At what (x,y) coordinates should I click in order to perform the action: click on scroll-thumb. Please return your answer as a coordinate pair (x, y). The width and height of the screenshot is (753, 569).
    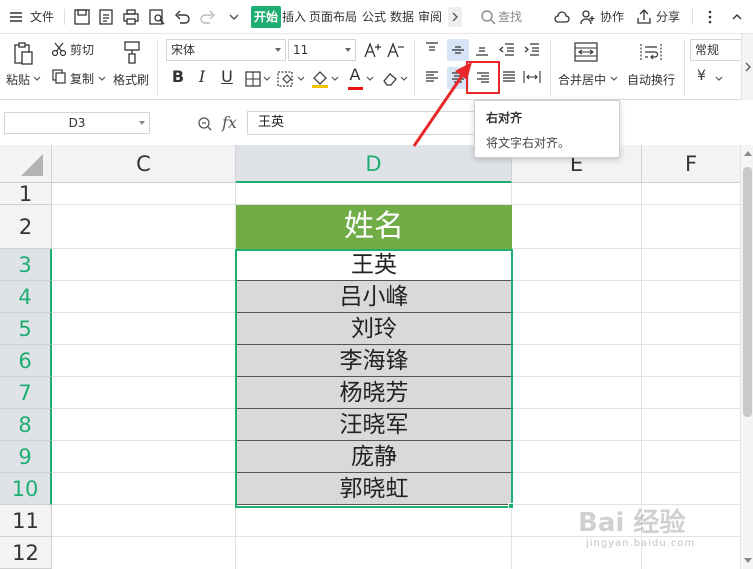
    Looking at the image, I should click on (747, 292).